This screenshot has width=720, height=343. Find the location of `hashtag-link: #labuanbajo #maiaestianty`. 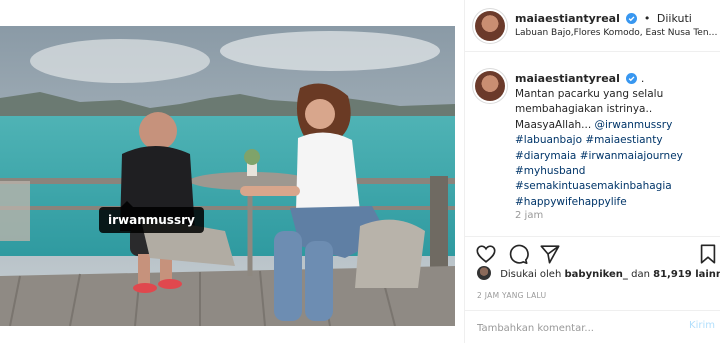

hashtag-link: #labuanbajo #maiaestianty is located at coordinates (615, 140).